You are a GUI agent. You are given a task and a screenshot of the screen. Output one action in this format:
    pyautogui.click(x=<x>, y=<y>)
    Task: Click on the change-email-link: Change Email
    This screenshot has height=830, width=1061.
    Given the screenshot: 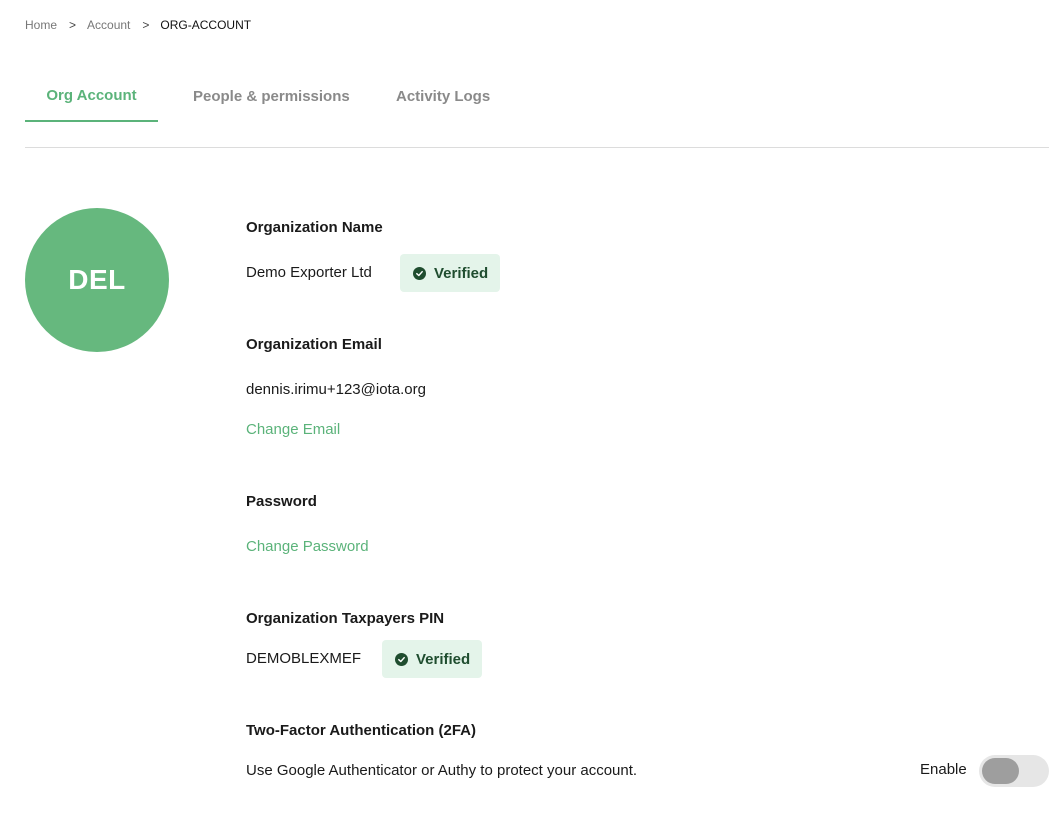 What is the action you would take?
    pyautogui.click(x=293, y=429)
    